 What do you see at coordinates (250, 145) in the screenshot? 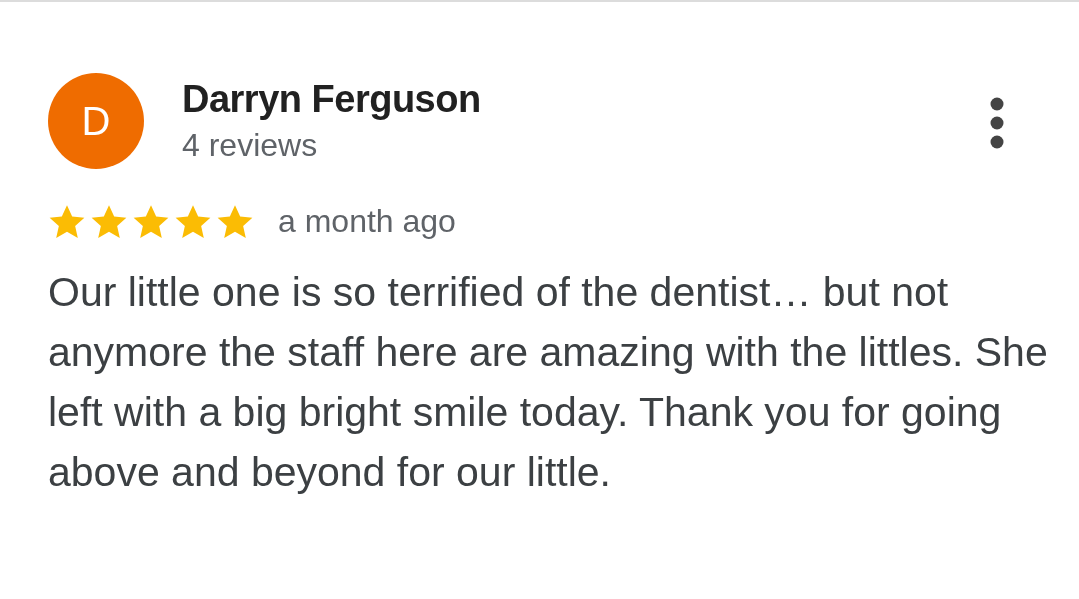
I see `review-count: 4 reviews` at bounding box center [250, 145].